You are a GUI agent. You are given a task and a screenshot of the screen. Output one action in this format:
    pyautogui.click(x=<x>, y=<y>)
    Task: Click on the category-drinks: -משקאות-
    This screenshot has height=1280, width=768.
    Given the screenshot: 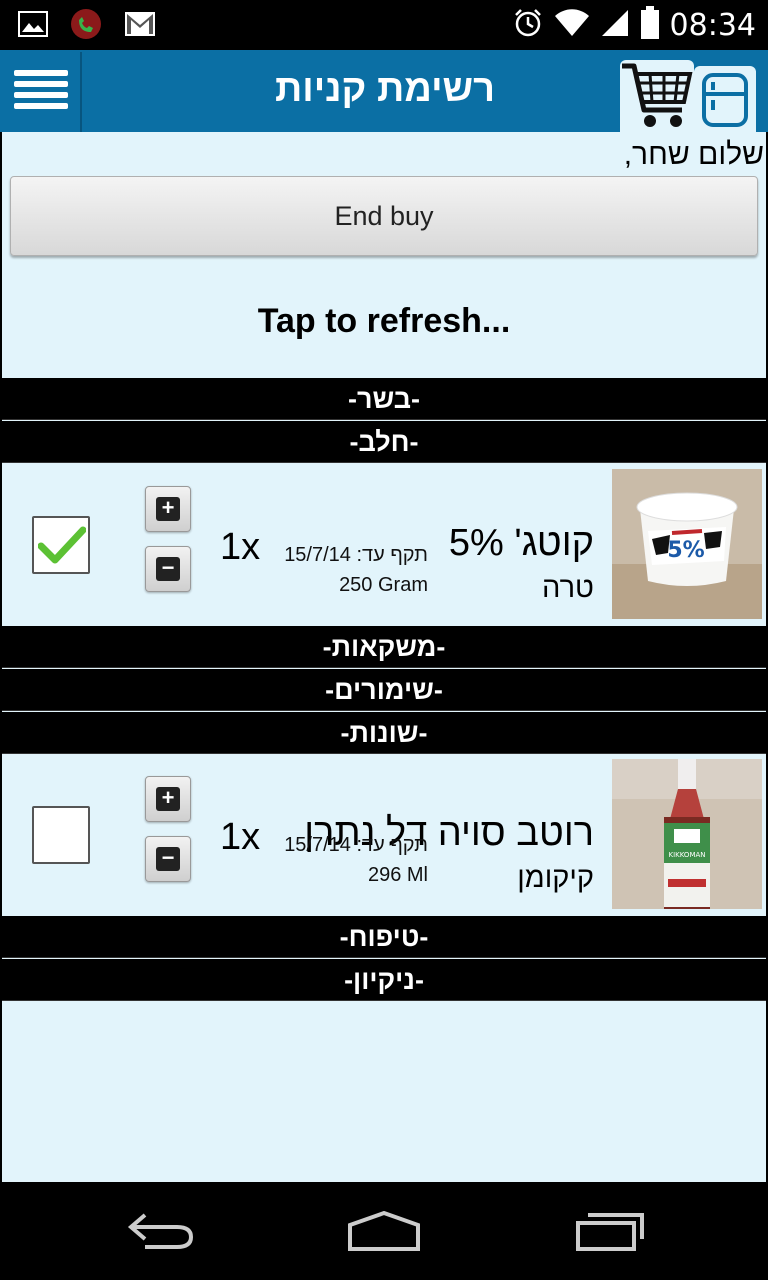 What is the action you would take?
    pyautogui.click(x=384, y=647)
    